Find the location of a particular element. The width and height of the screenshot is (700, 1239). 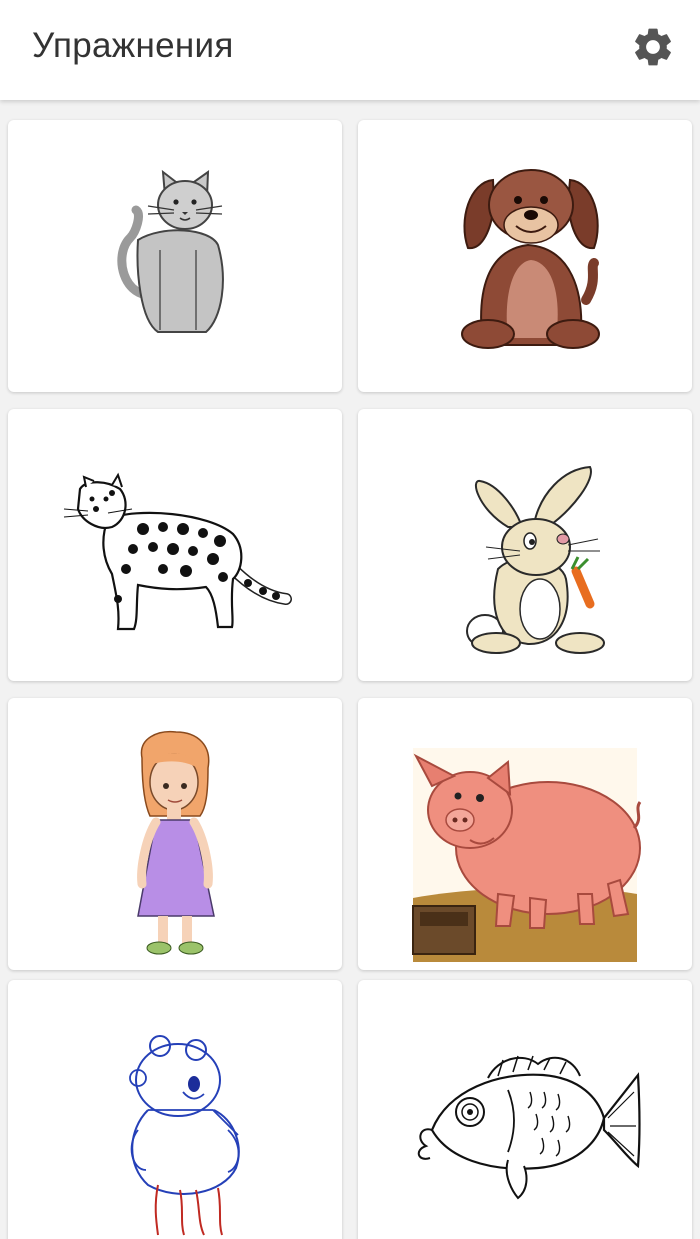

exercise-card-fish is located at coordinates (525, 1109).